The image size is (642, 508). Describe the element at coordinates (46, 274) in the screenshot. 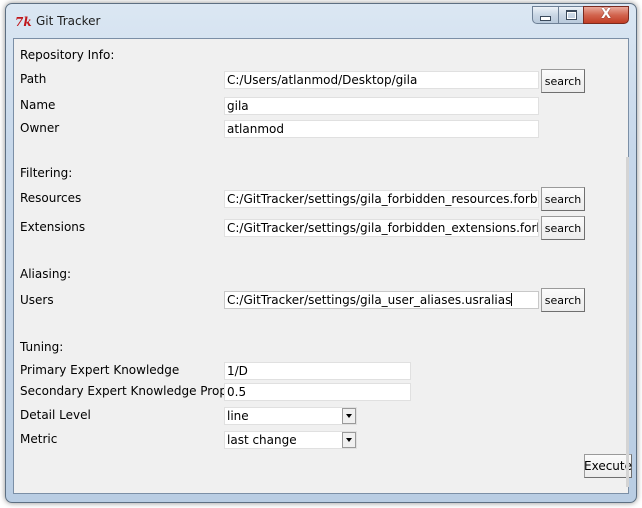

I see `aliasing-section-label: Aliasing:` at that location.